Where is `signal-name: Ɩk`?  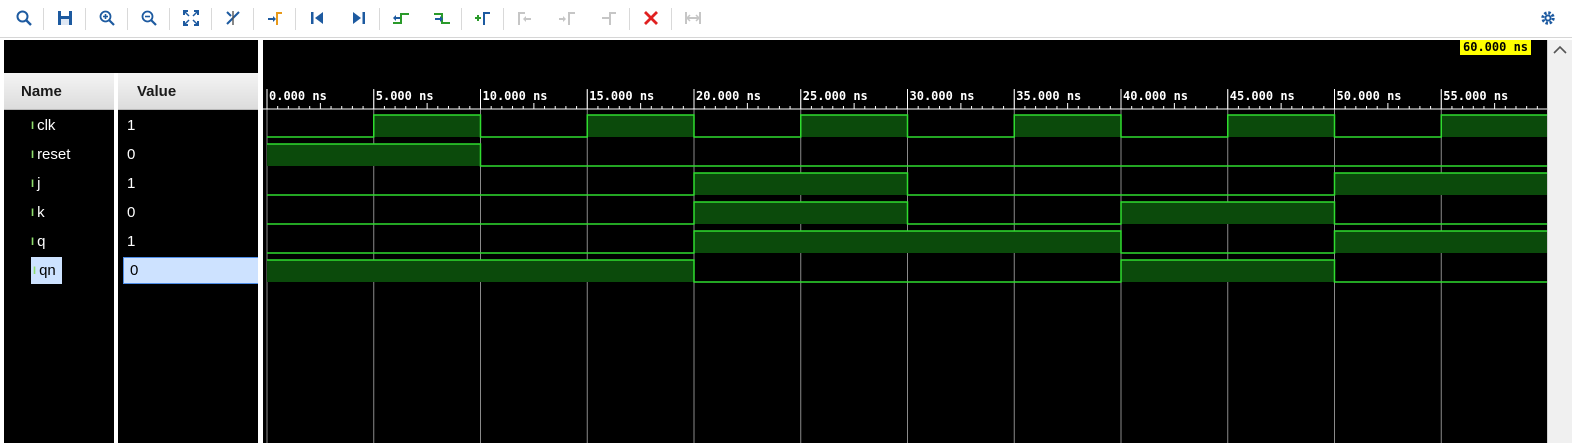 signal-name: Ɩk is located at coordinates (38, 212).